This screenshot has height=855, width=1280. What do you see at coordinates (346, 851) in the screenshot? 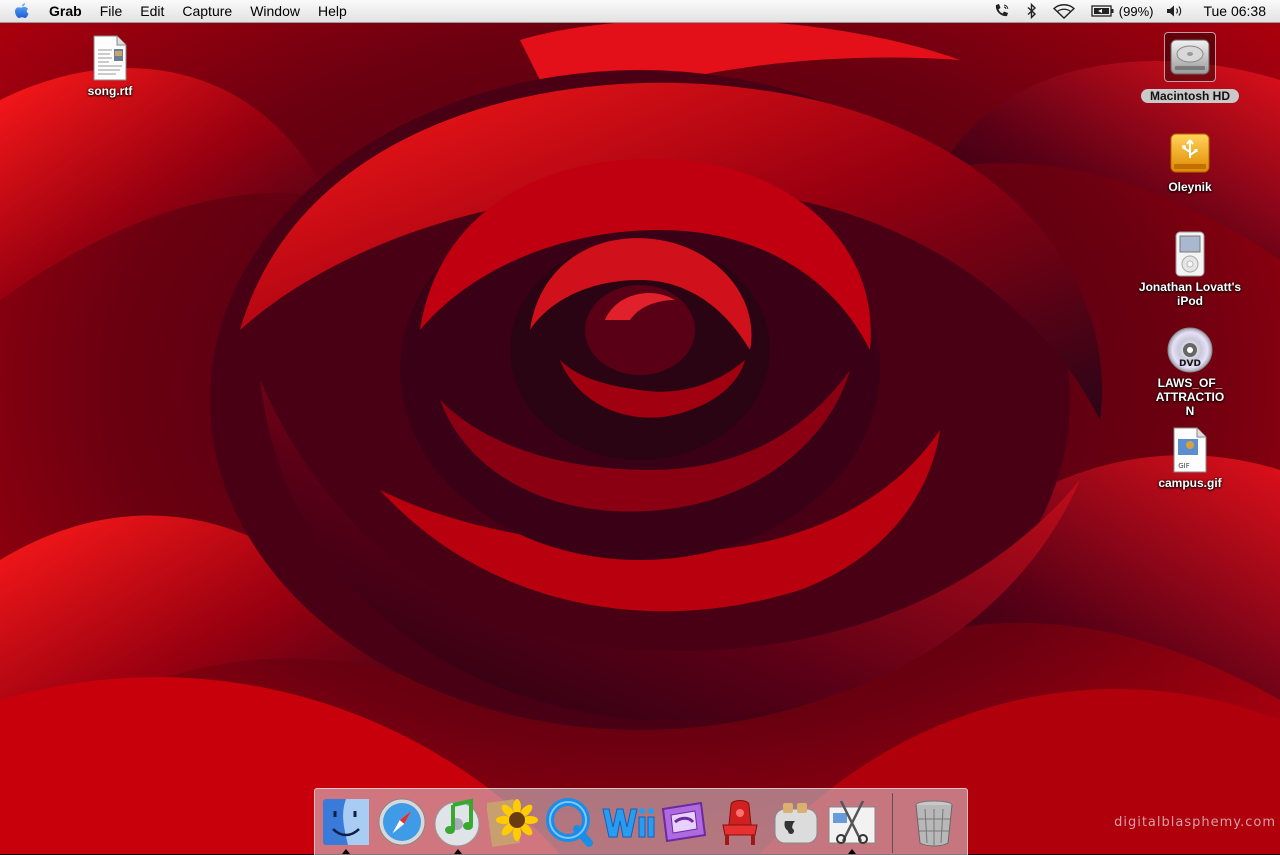
I see `running-indicator-finder` at bounding box center [346, 851].